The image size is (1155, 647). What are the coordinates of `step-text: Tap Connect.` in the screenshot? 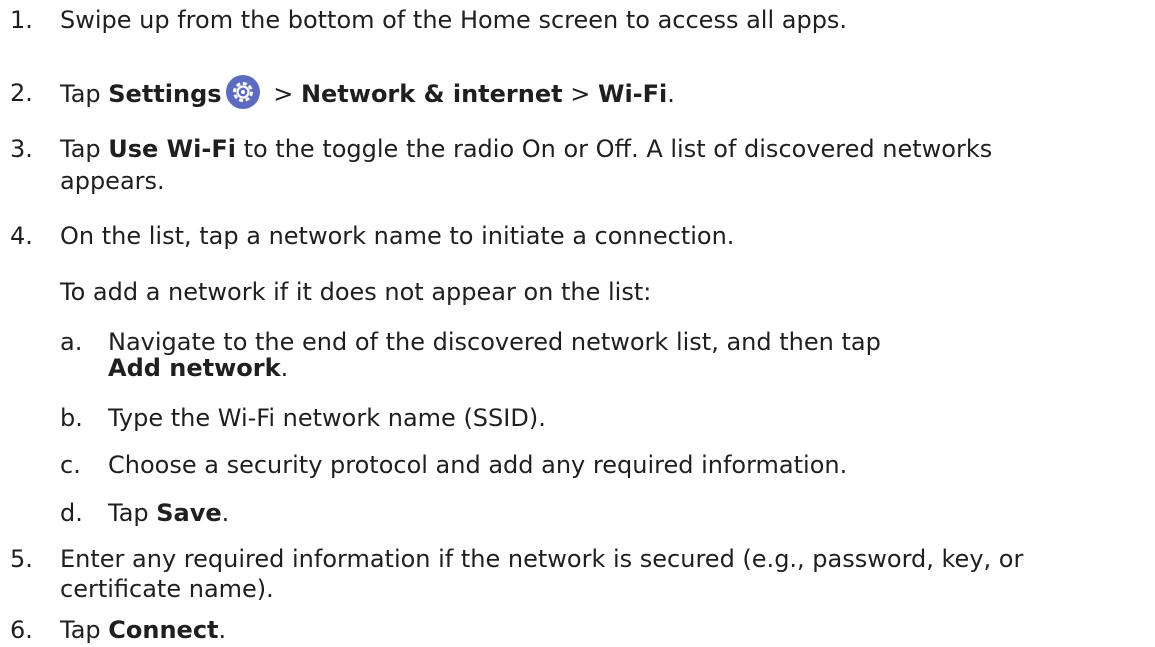 It's located at (143, 630).